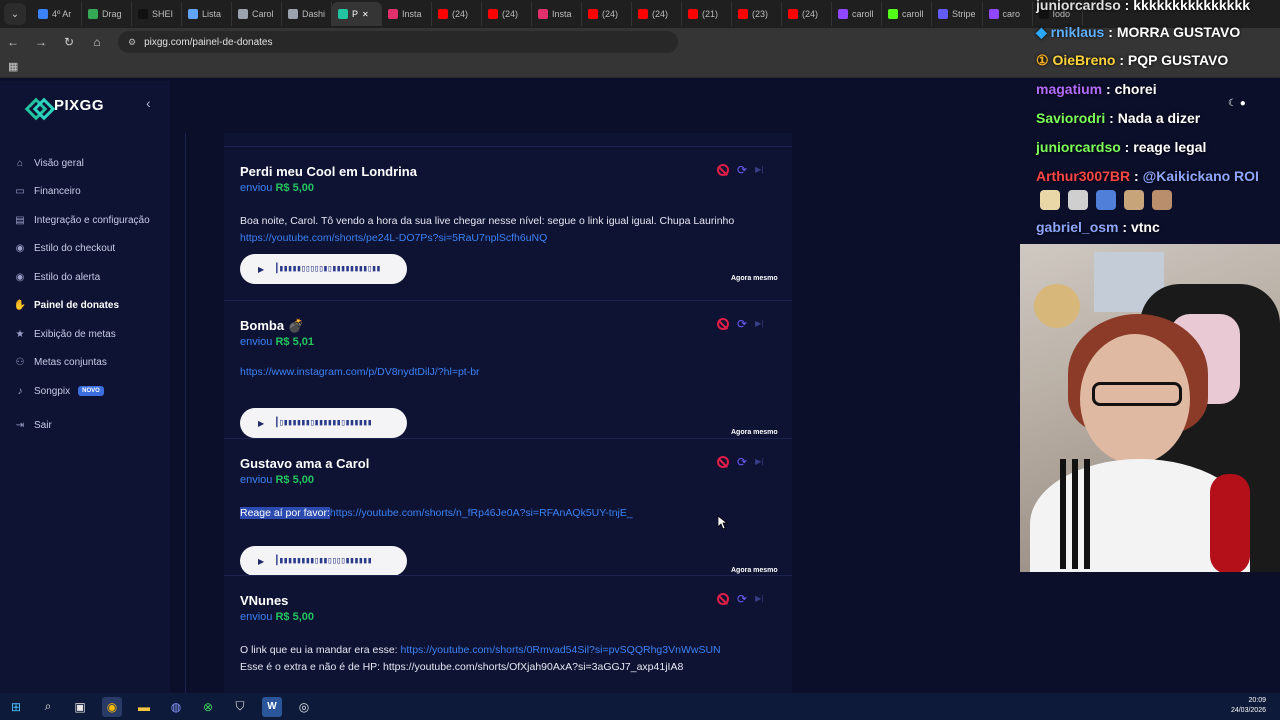  I want to click on sidebar-item: ▤ Integração e configuração, so click(89, 220).